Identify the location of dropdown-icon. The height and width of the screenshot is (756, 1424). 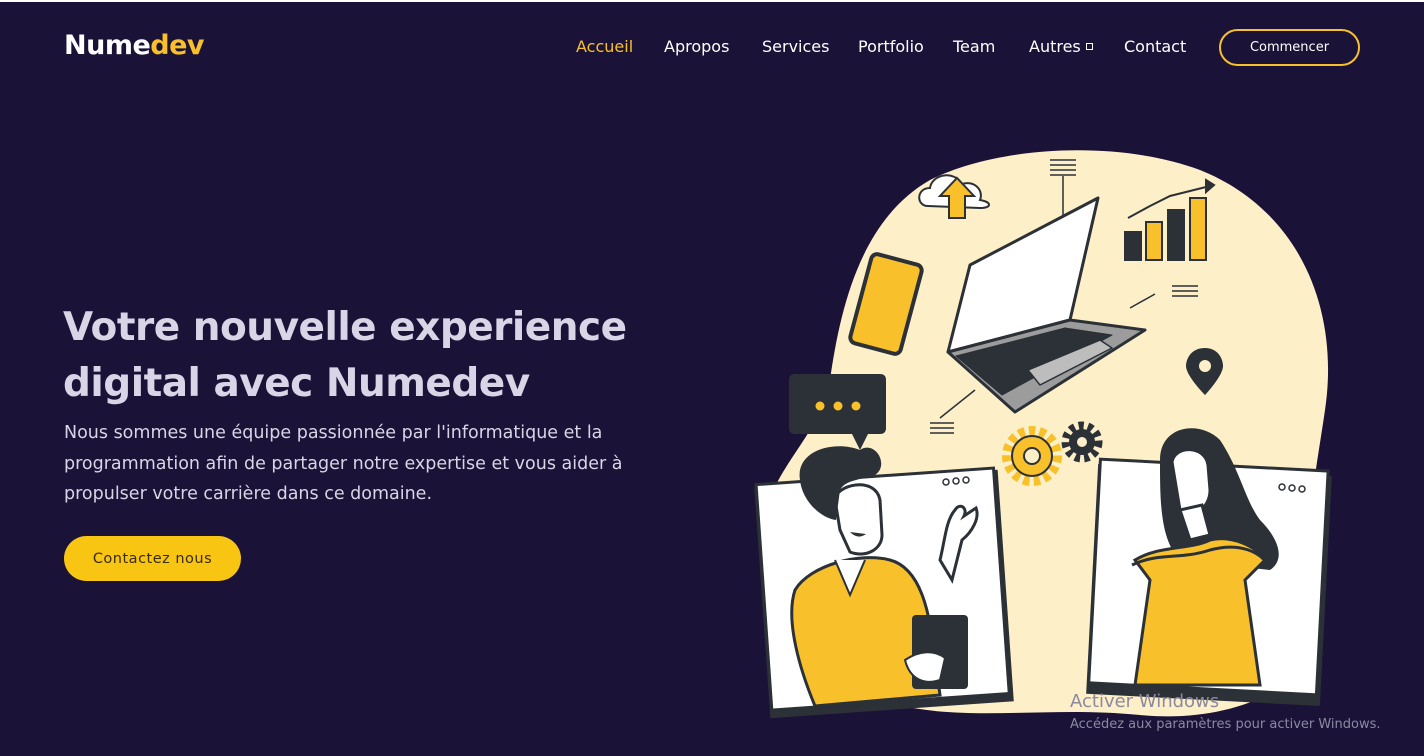
(1089, 46).